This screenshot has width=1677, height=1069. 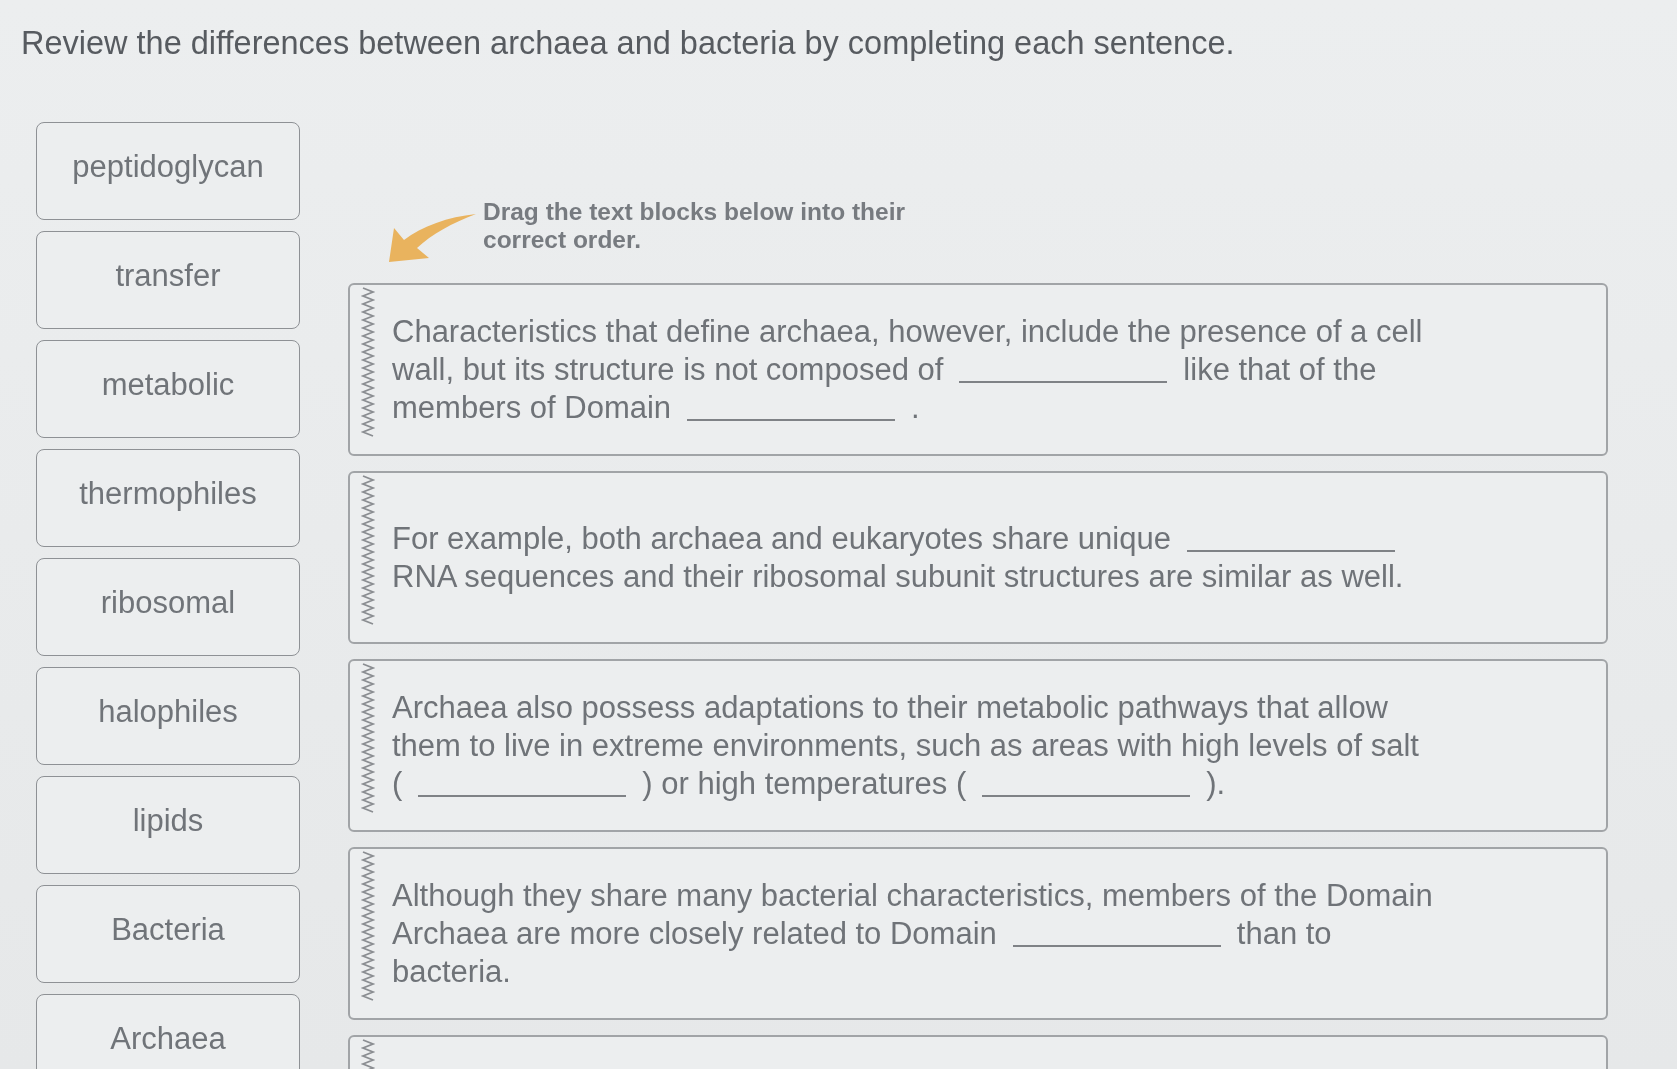 What do you see at coordinates (905, 745) in the screenshot?
I see `sentence-text: them to live in extreme environments, such as areas with high levels of salt` at bounding box center [905, 745].